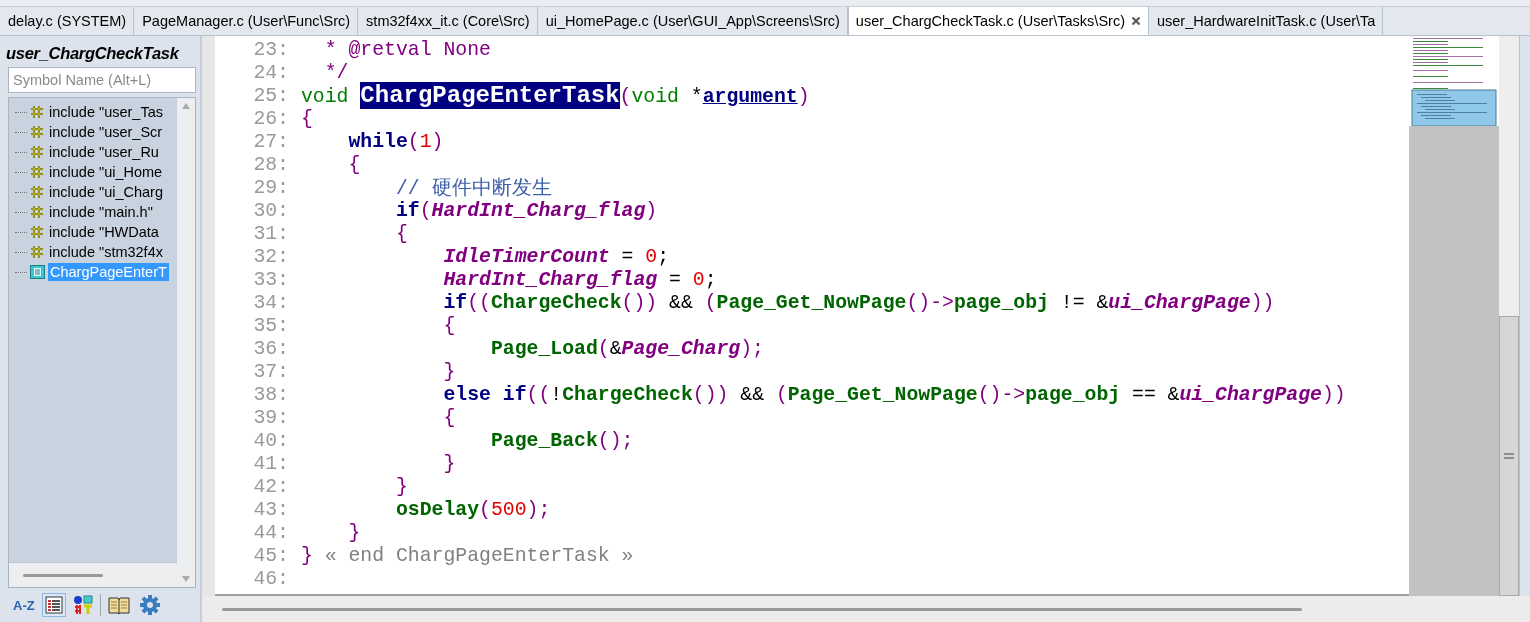  Describe the element at coordinates (580, 279) in the screenshot. I see `code-line: HardInt_Charg_flag = 0;` at that location.